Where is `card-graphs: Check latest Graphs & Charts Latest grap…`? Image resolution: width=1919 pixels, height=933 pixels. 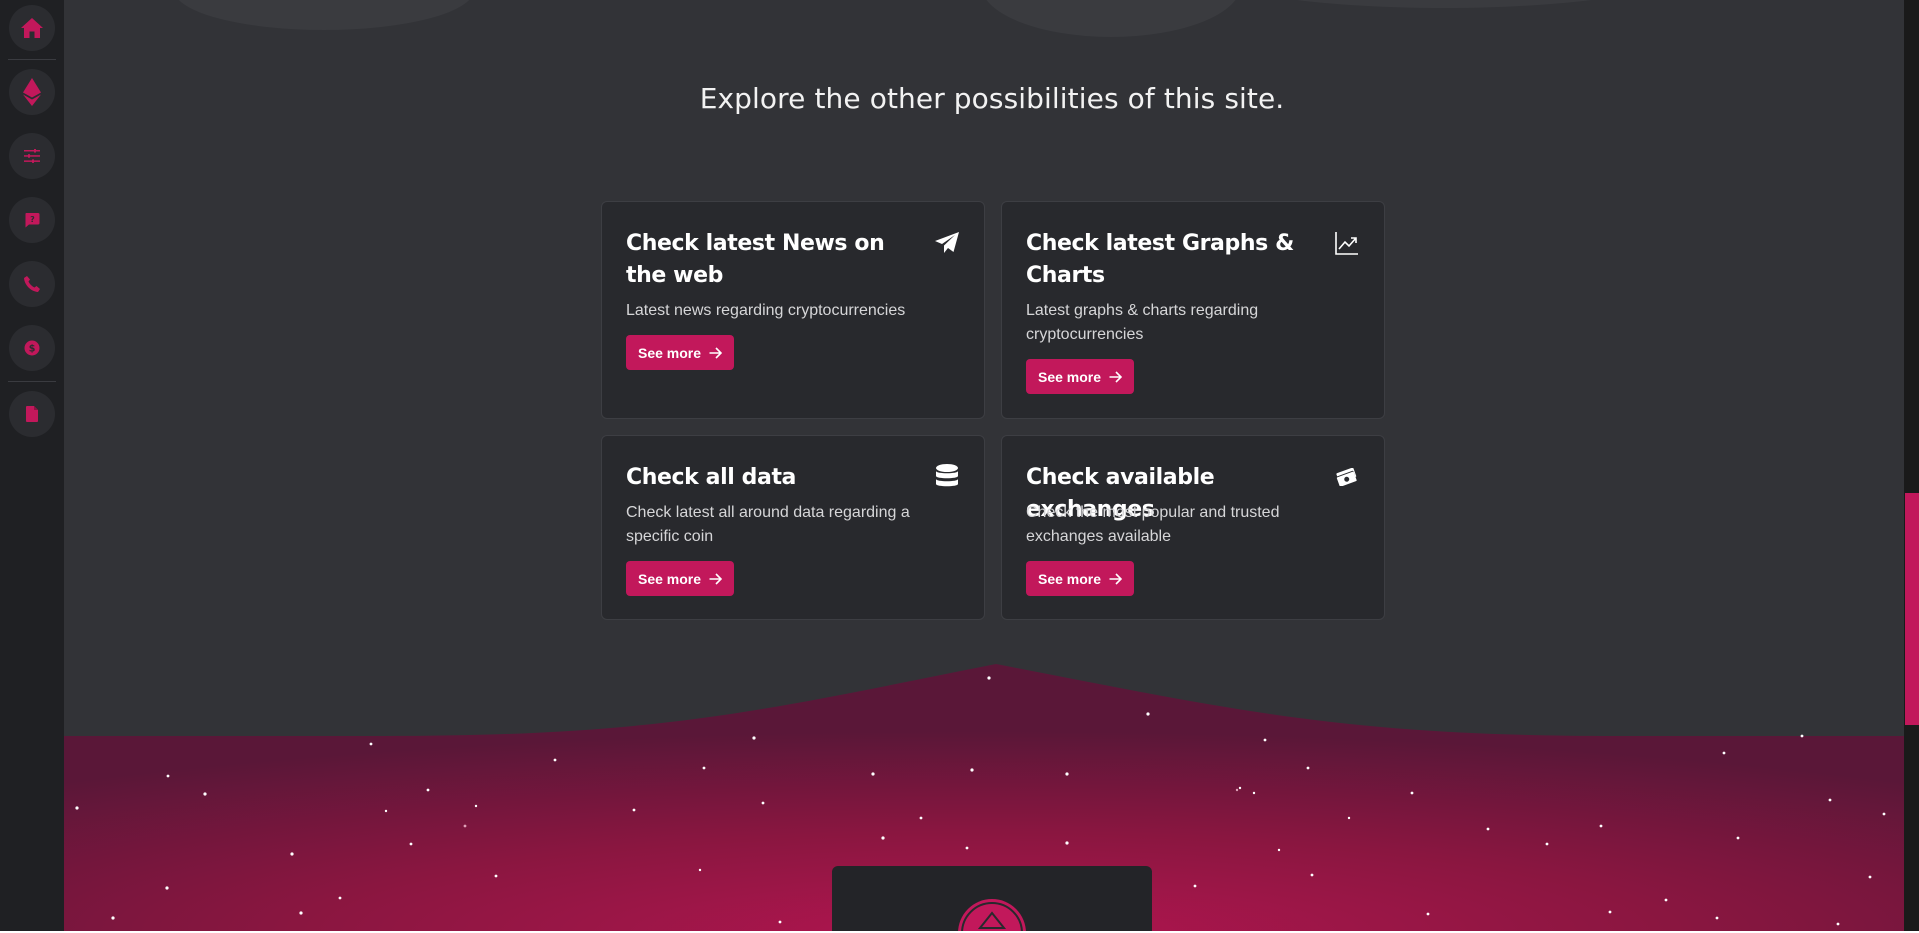 card-graphs: Check latest Graphs & Charts Latest grap… is located at coordinates (1193, 310).